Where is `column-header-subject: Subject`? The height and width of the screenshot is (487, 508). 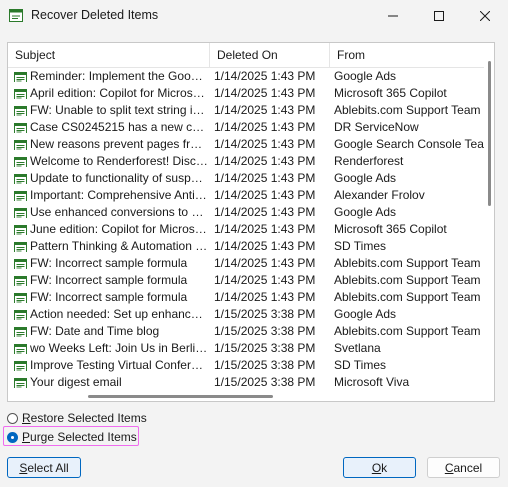 column-header-subject: Subject is located at coordinates (109, 55).